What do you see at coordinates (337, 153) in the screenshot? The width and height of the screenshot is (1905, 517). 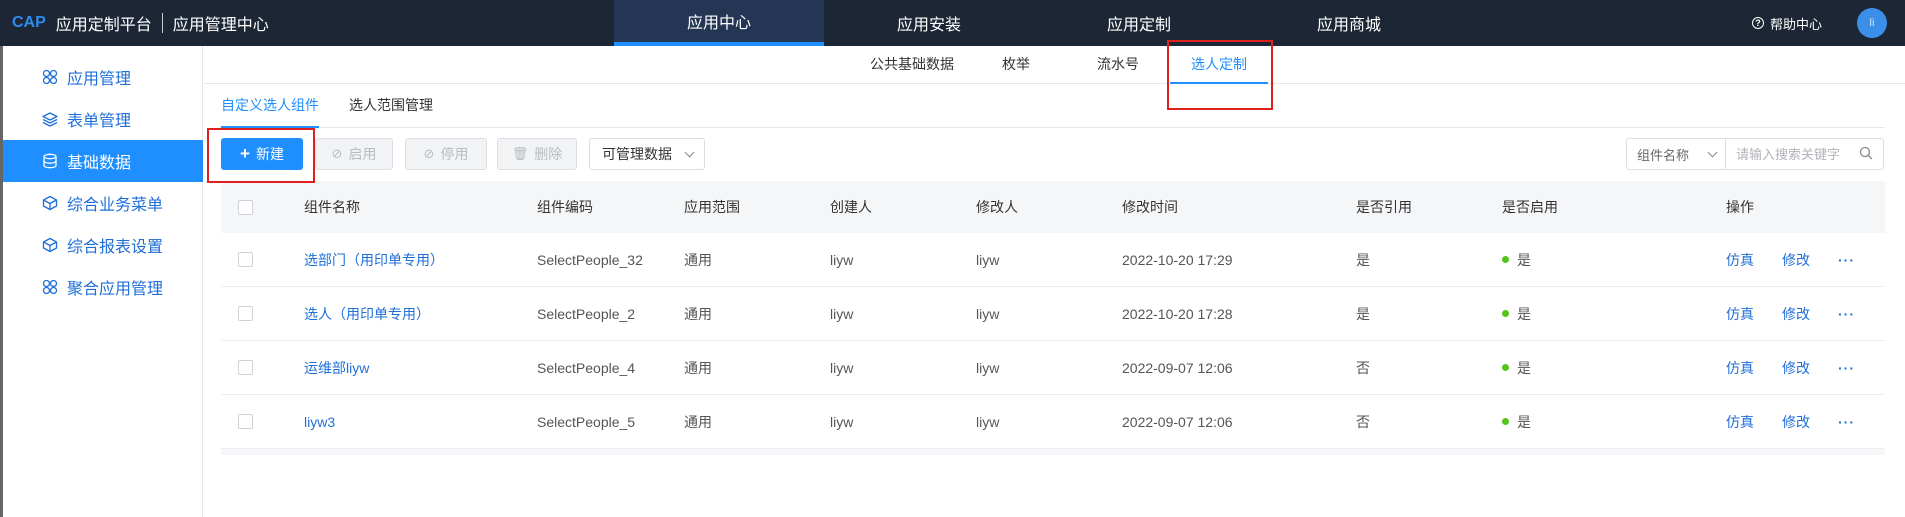 I see `check-circle-icon: ⊘` at bounding box center [337, 153].